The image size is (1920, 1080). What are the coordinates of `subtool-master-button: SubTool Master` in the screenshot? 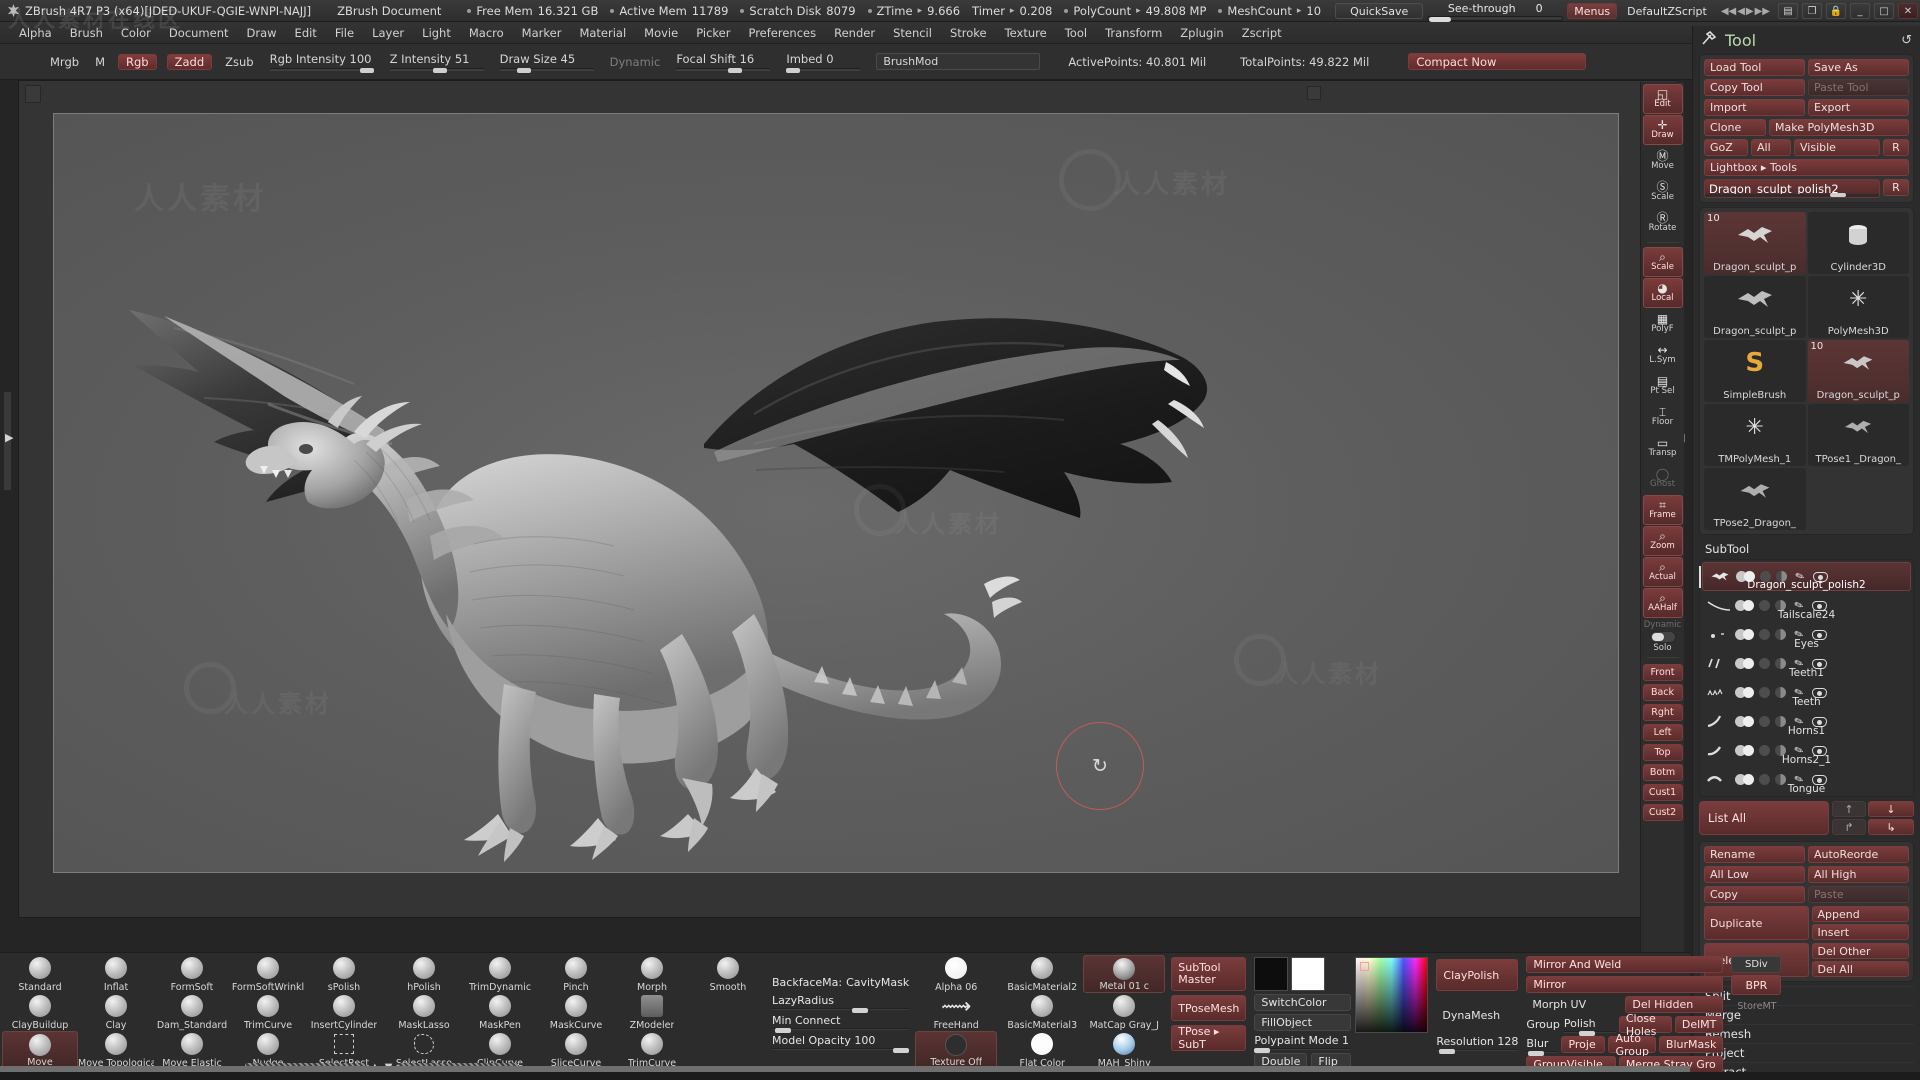 It's located at (1209, 974).